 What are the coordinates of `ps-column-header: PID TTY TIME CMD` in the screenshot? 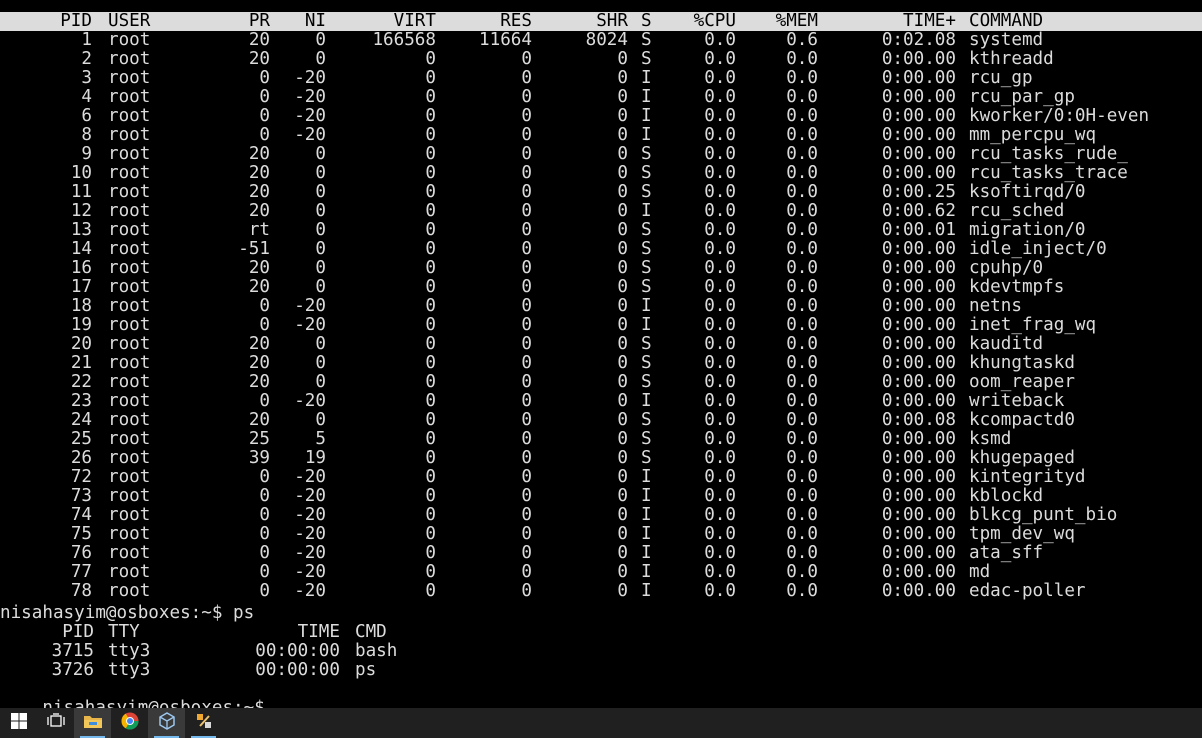 It's located at (193, 632).